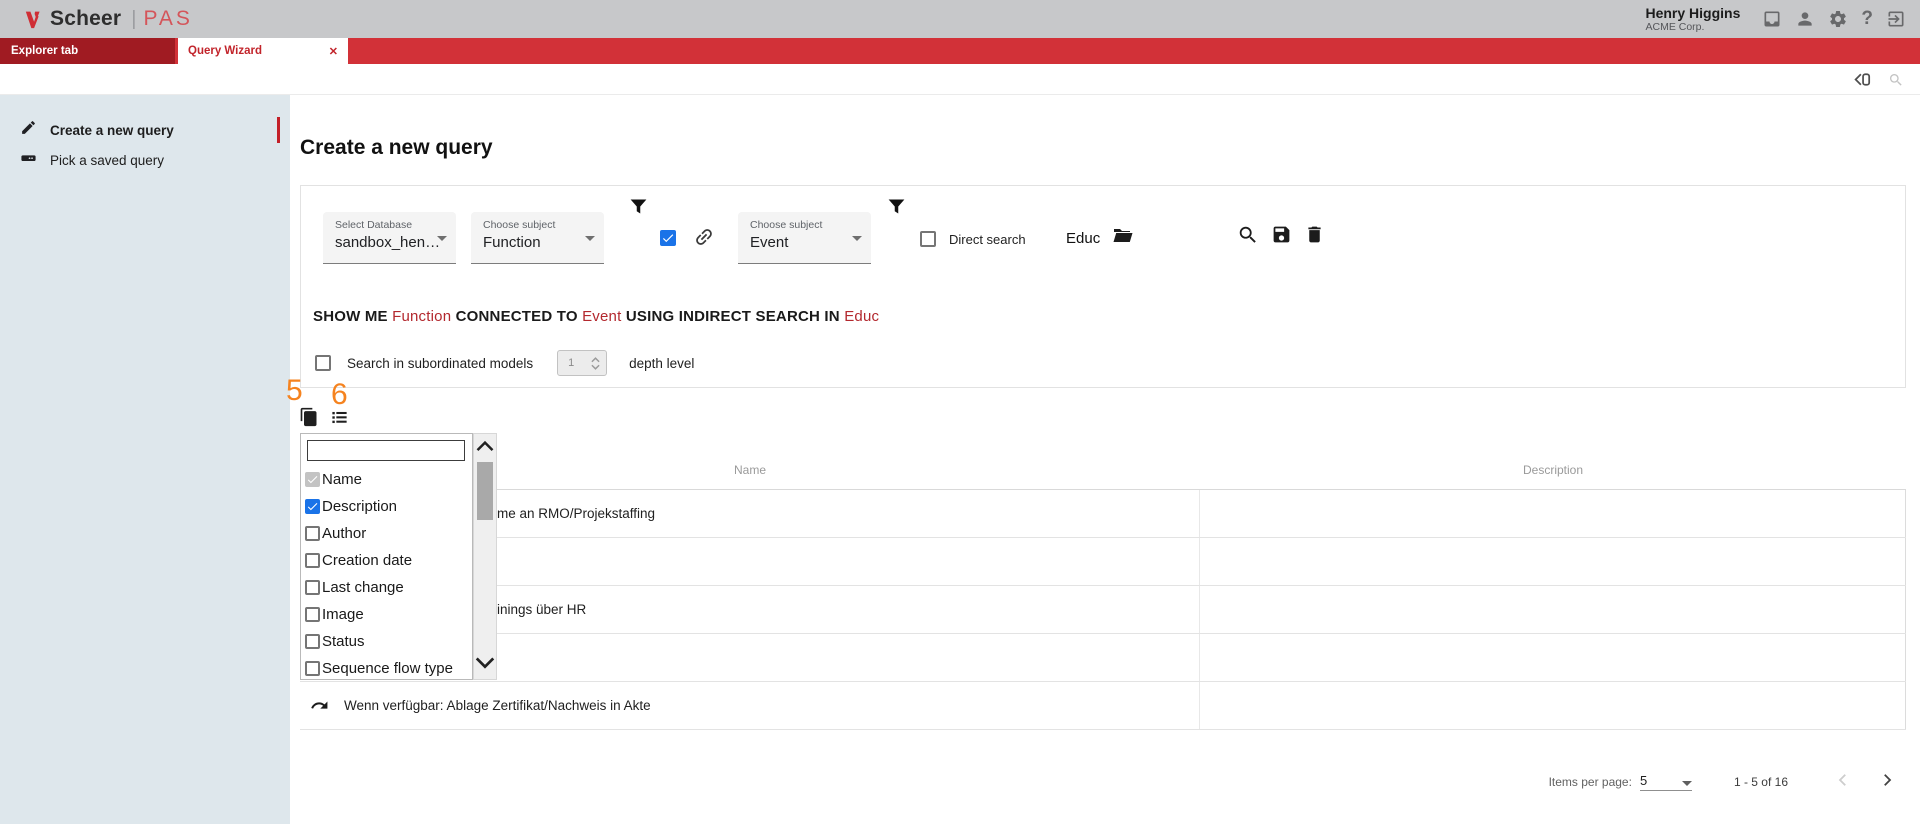 The width and height of the screenshot is (1920, 824). I want to click on stepper-arrows, so click(595, 363).